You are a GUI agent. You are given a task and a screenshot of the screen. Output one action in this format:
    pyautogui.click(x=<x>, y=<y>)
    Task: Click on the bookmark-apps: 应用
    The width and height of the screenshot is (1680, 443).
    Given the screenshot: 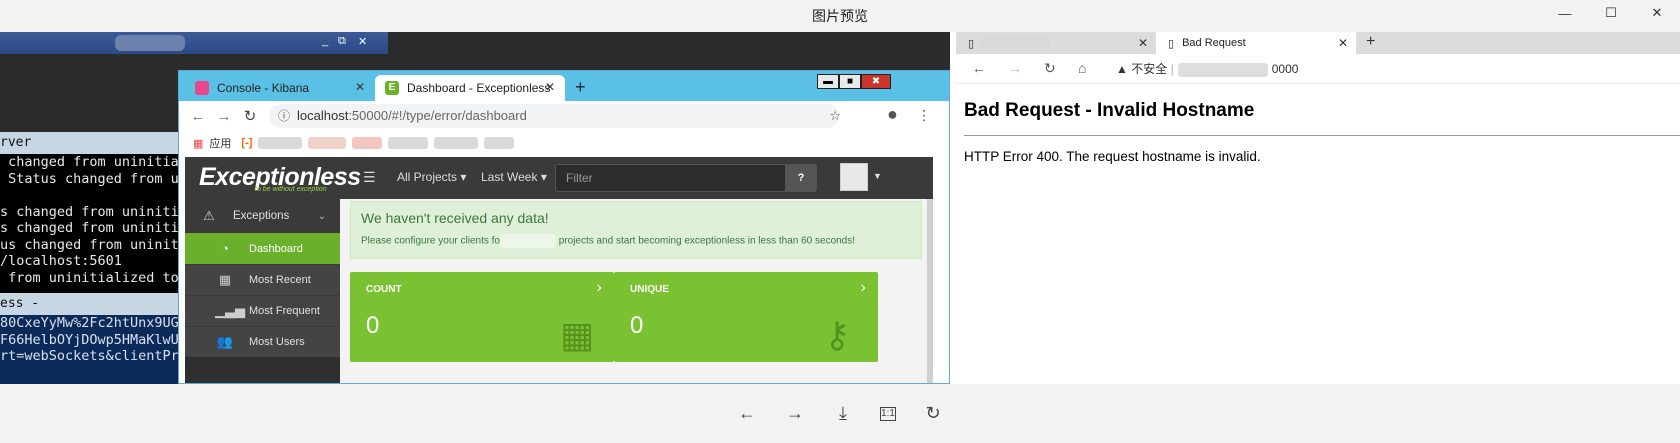 What is the action you would take?
    pyautogui.click(x=220, y=143)
    